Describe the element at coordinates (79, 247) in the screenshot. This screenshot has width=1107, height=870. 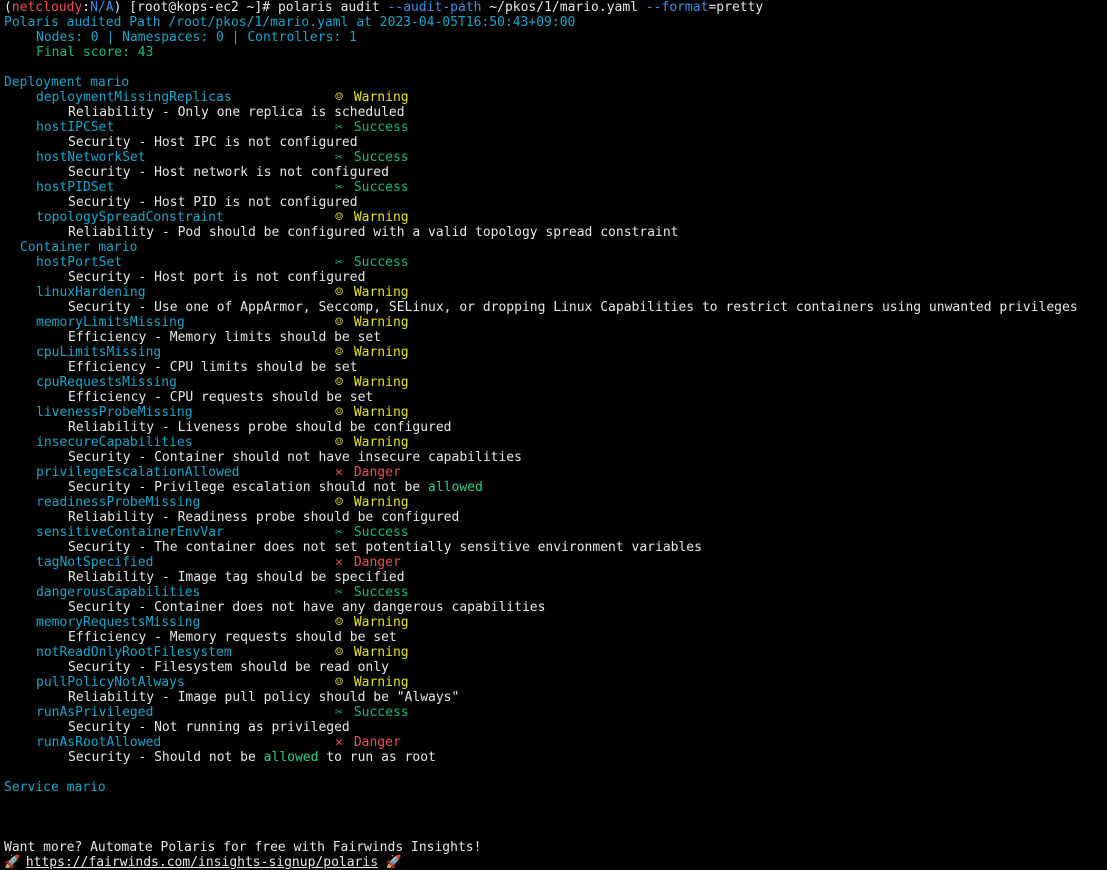
I see `container-title: Container mario` at that location.